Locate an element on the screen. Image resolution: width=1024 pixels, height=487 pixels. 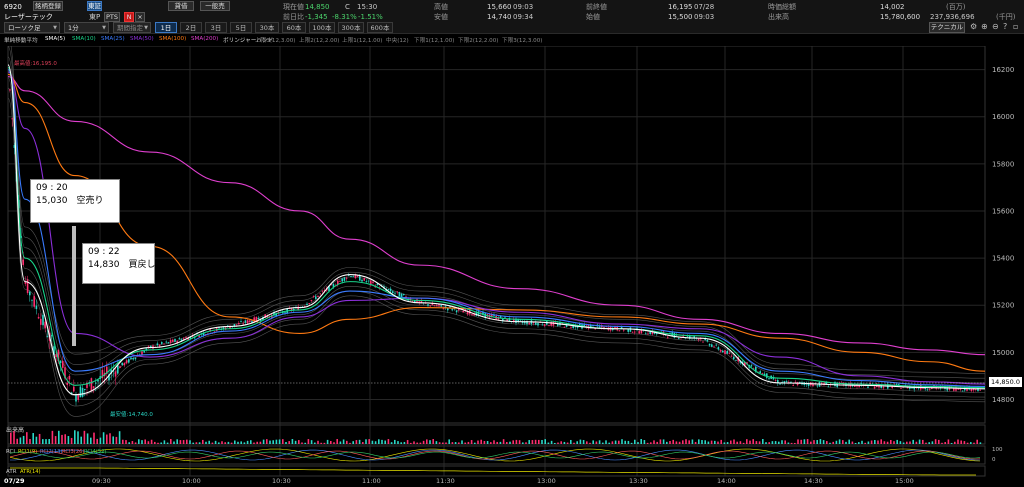
interval-select: 1分 ▼ is located at coordinates (86, 27).